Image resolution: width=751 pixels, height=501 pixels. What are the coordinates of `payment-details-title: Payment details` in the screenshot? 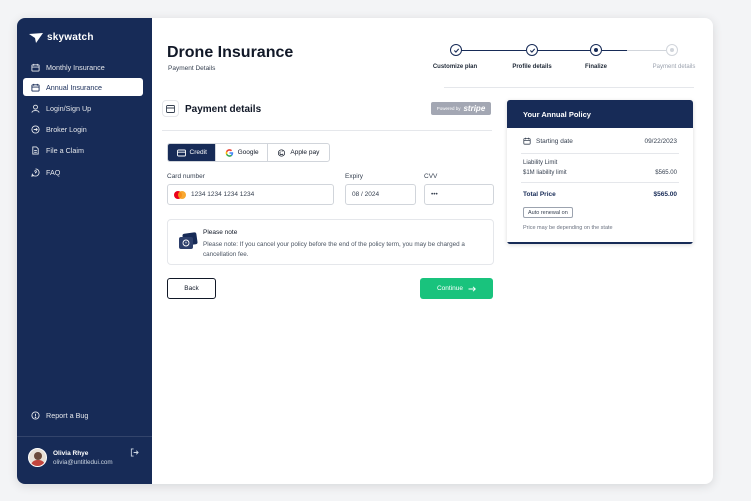 It's located at (223, 109).